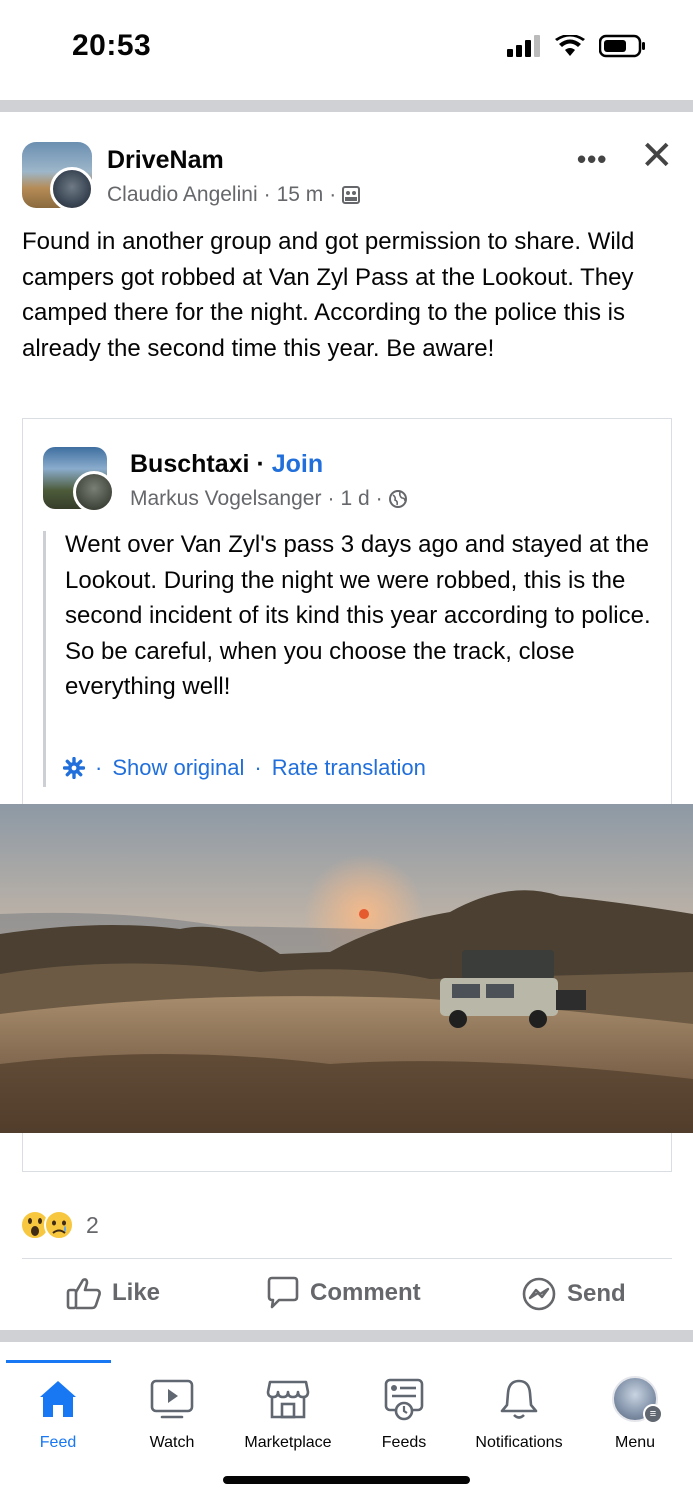  I want to click on nav-watch-label: Watch, so click(172, 1442).